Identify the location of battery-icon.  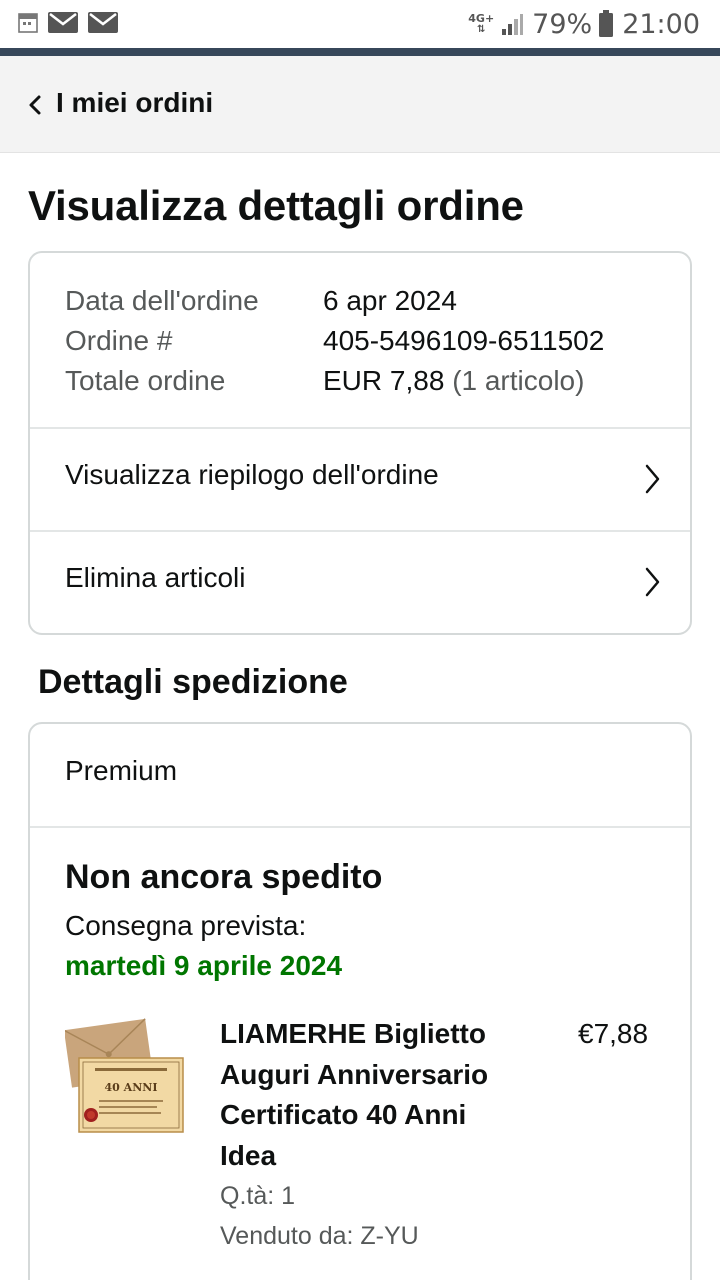
(606, 23).